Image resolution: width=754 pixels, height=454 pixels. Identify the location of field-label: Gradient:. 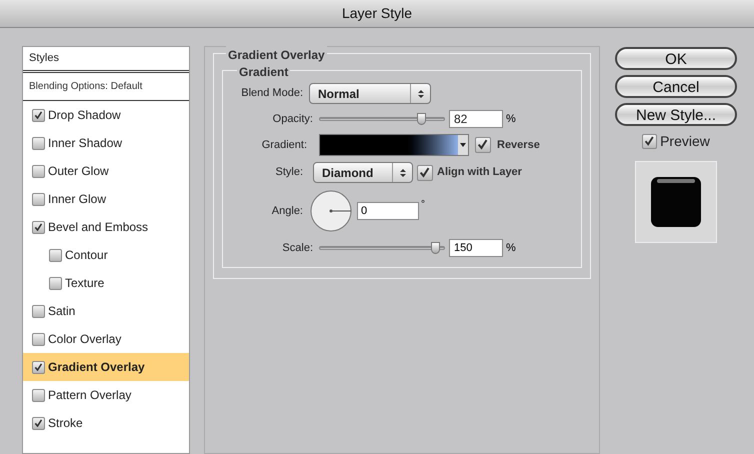
(284, 145).